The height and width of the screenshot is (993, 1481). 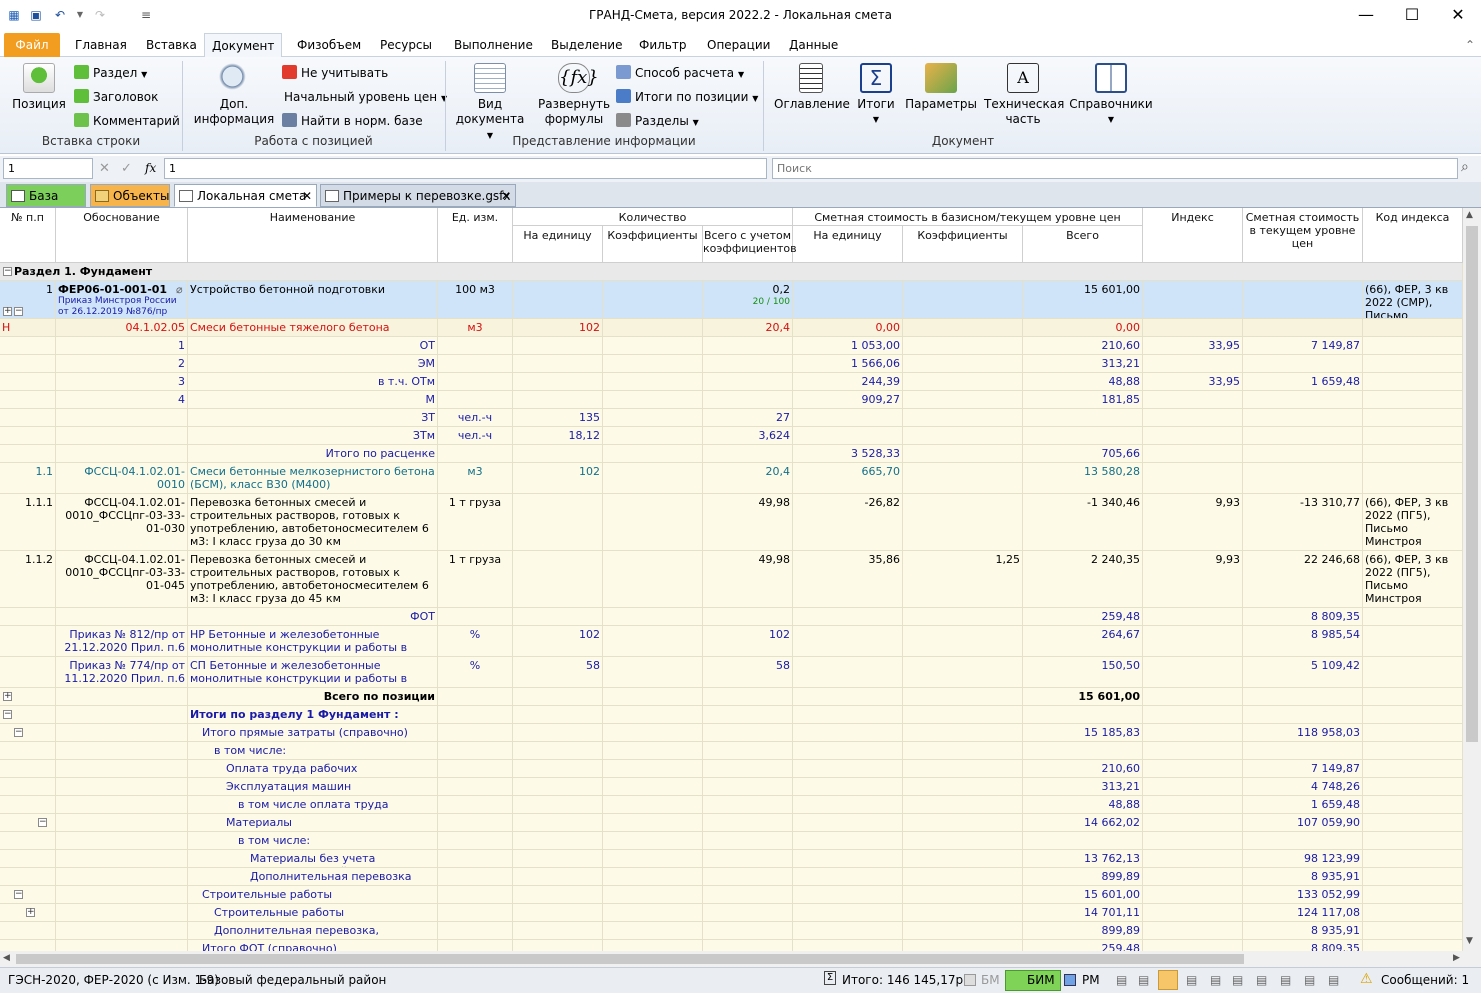 What do you see at coordinates (731, 418) in the screenshot?
I see `table-row: ЗТ чел.-ч 135 27` at bounding box center [731, 418].